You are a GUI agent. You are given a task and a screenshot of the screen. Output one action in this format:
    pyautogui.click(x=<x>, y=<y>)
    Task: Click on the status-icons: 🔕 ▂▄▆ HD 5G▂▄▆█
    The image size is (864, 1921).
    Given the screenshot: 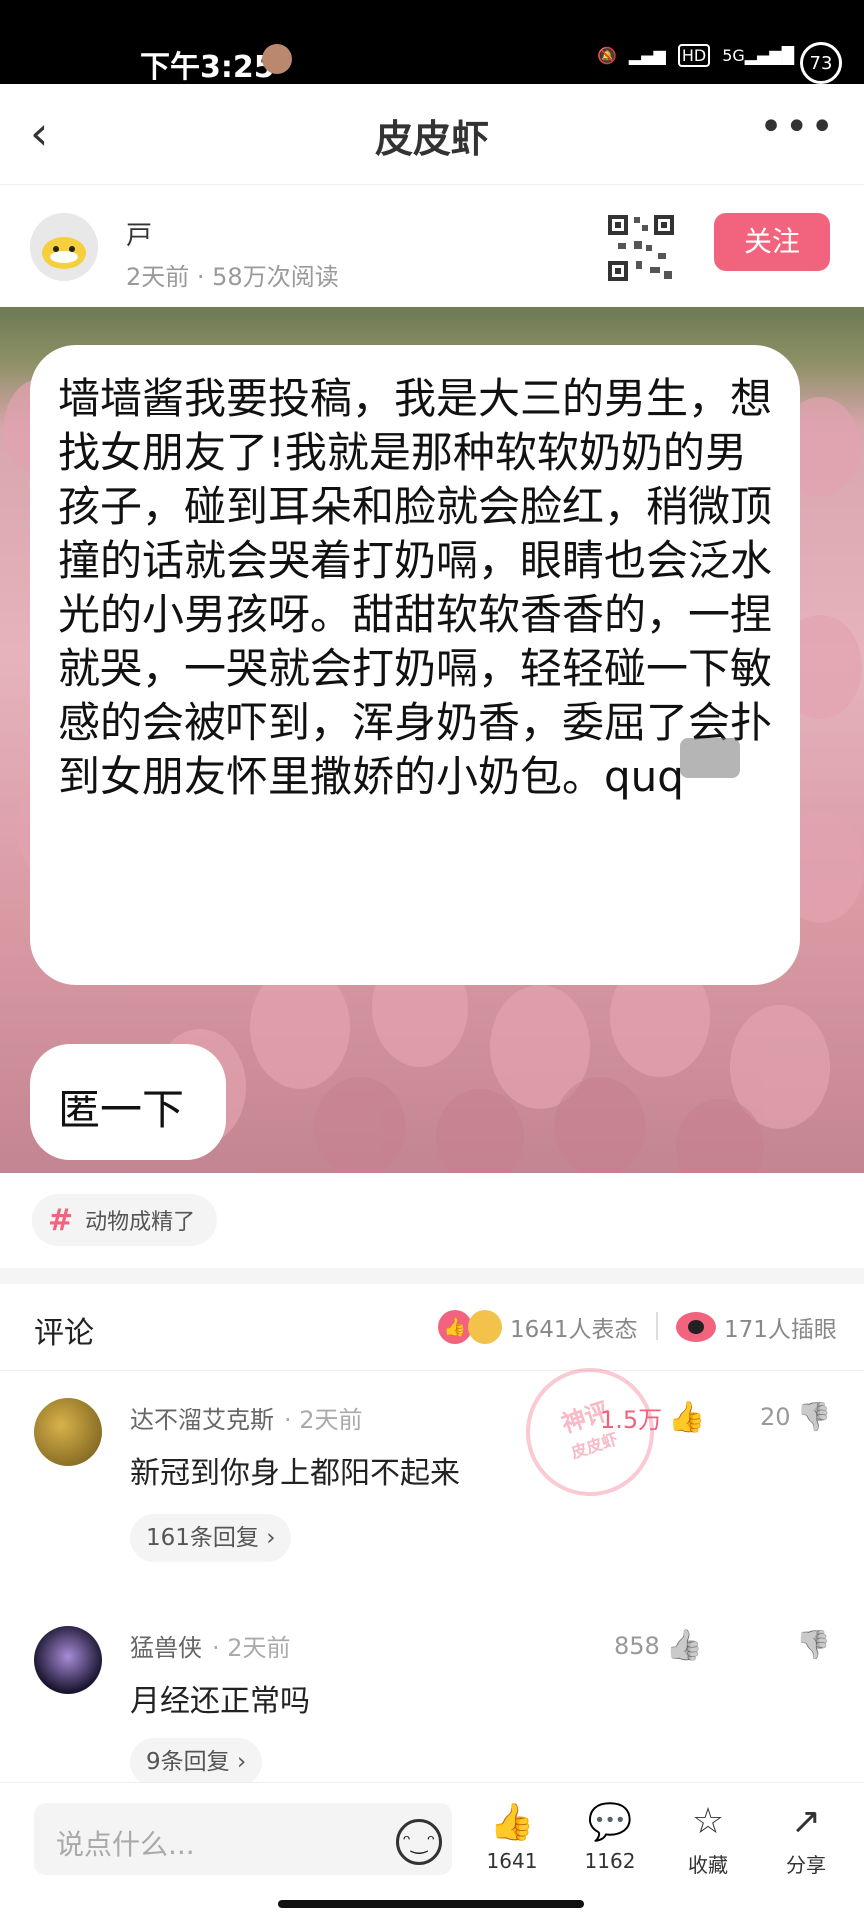 What is the action you would take?
    pyautogui.click(x=695, y=55)
    